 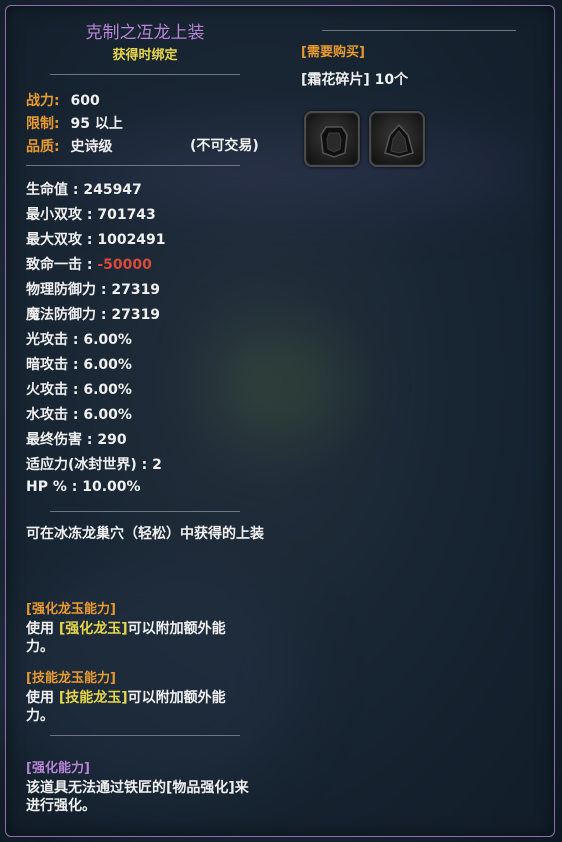 What do you see at coordinates (79, 415) in the screenshot?
I see `stat-line: 水攻击 : 6.00%` at bounding box center [79, 415].